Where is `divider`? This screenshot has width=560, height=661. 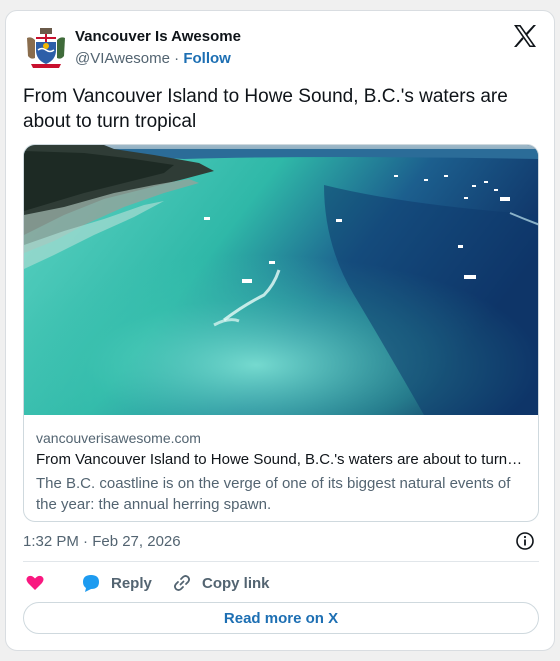 divider is located at coordinates (281, 561).